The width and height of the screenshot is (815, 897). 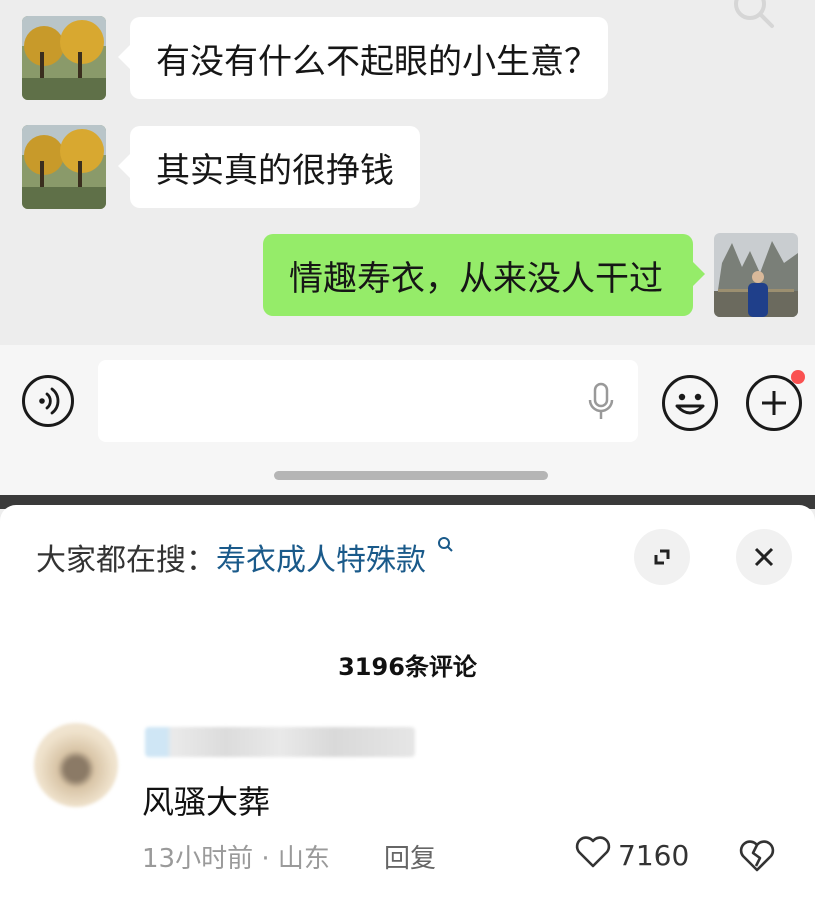 I want to click on plus-icon, so click(x=775, y=400).